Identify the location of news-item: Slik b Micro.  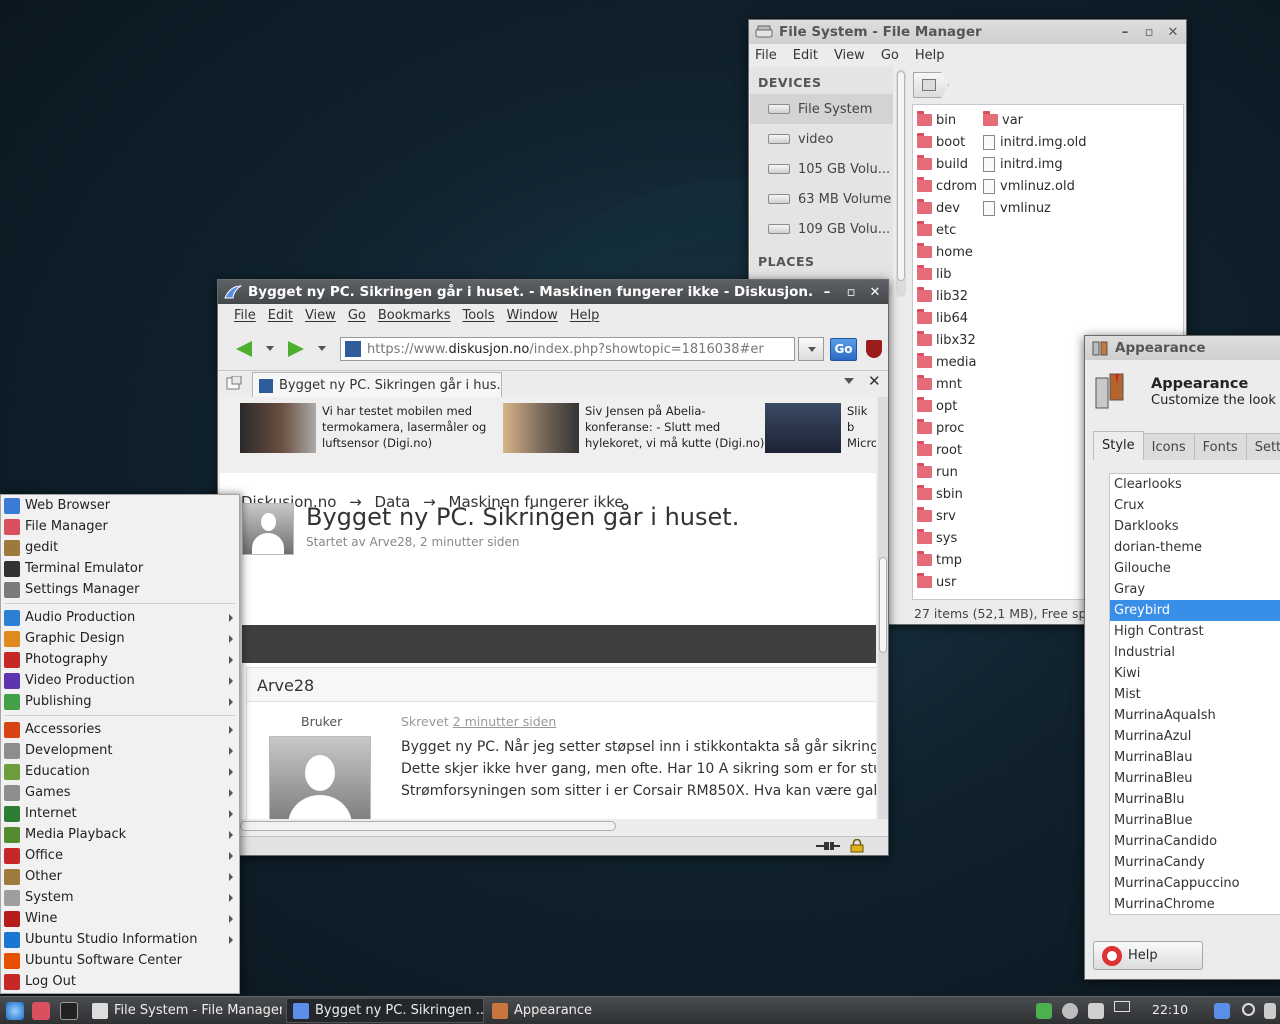
(820, 428).